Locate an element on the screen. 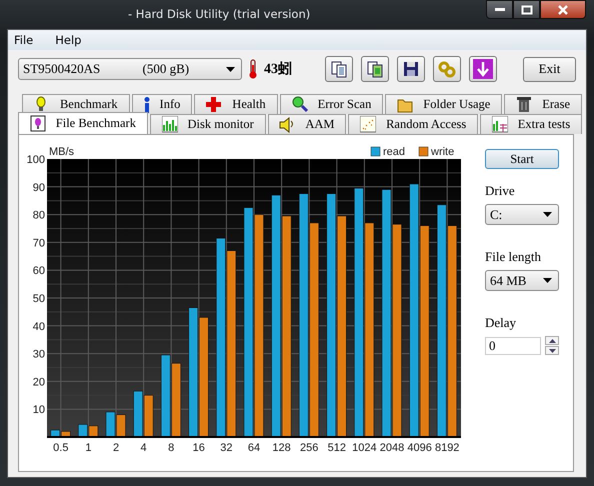 This screenshot has height=486, width=594. bulb-icon is located at coordinates (38, 123).